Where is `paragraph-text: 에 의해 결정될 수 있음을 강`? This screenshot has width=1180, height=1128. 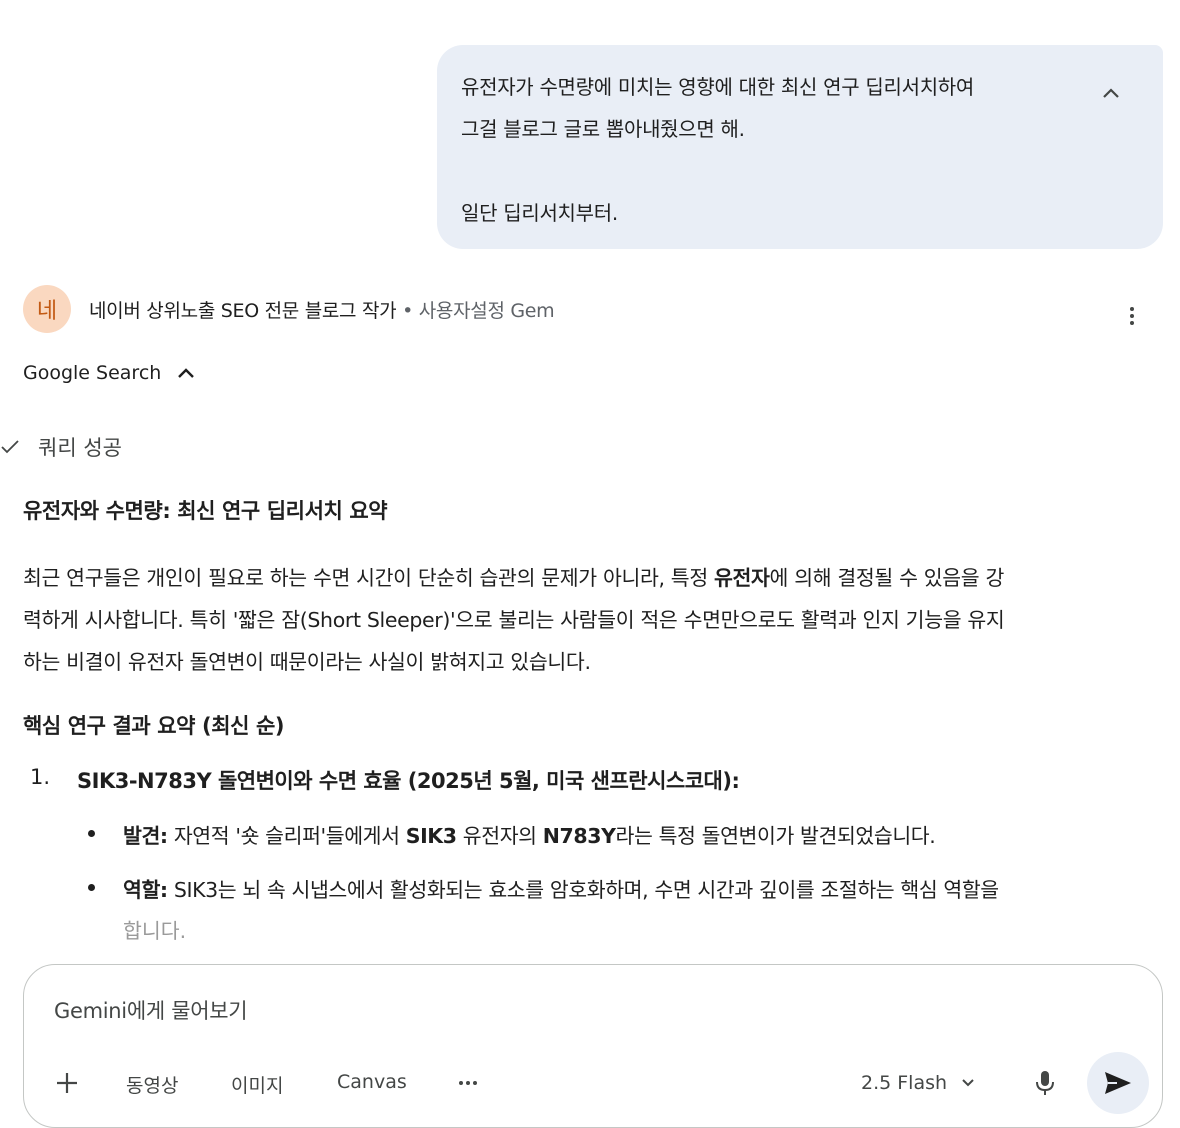
paragraph-text: 에 의해 결정될 수 있음을 강 is located at coordinates (887, 578).